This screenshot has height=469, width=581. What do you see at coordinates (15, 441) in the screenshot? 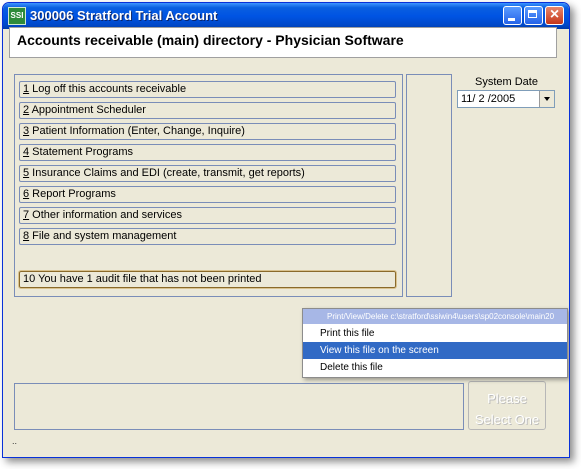
I see `status-dots: ..` at bounding box center [15, 441].